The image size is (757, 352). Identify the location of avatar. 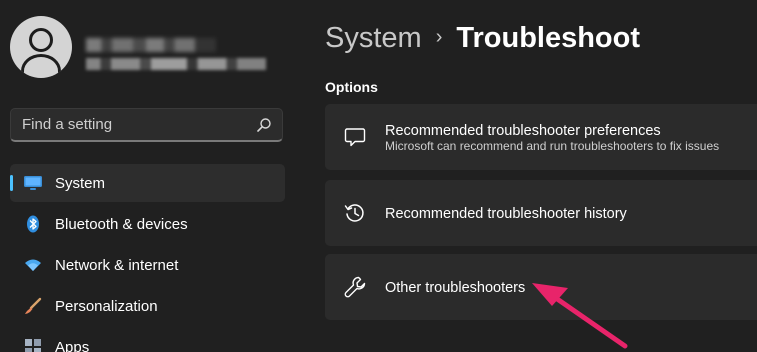
(41, 47).